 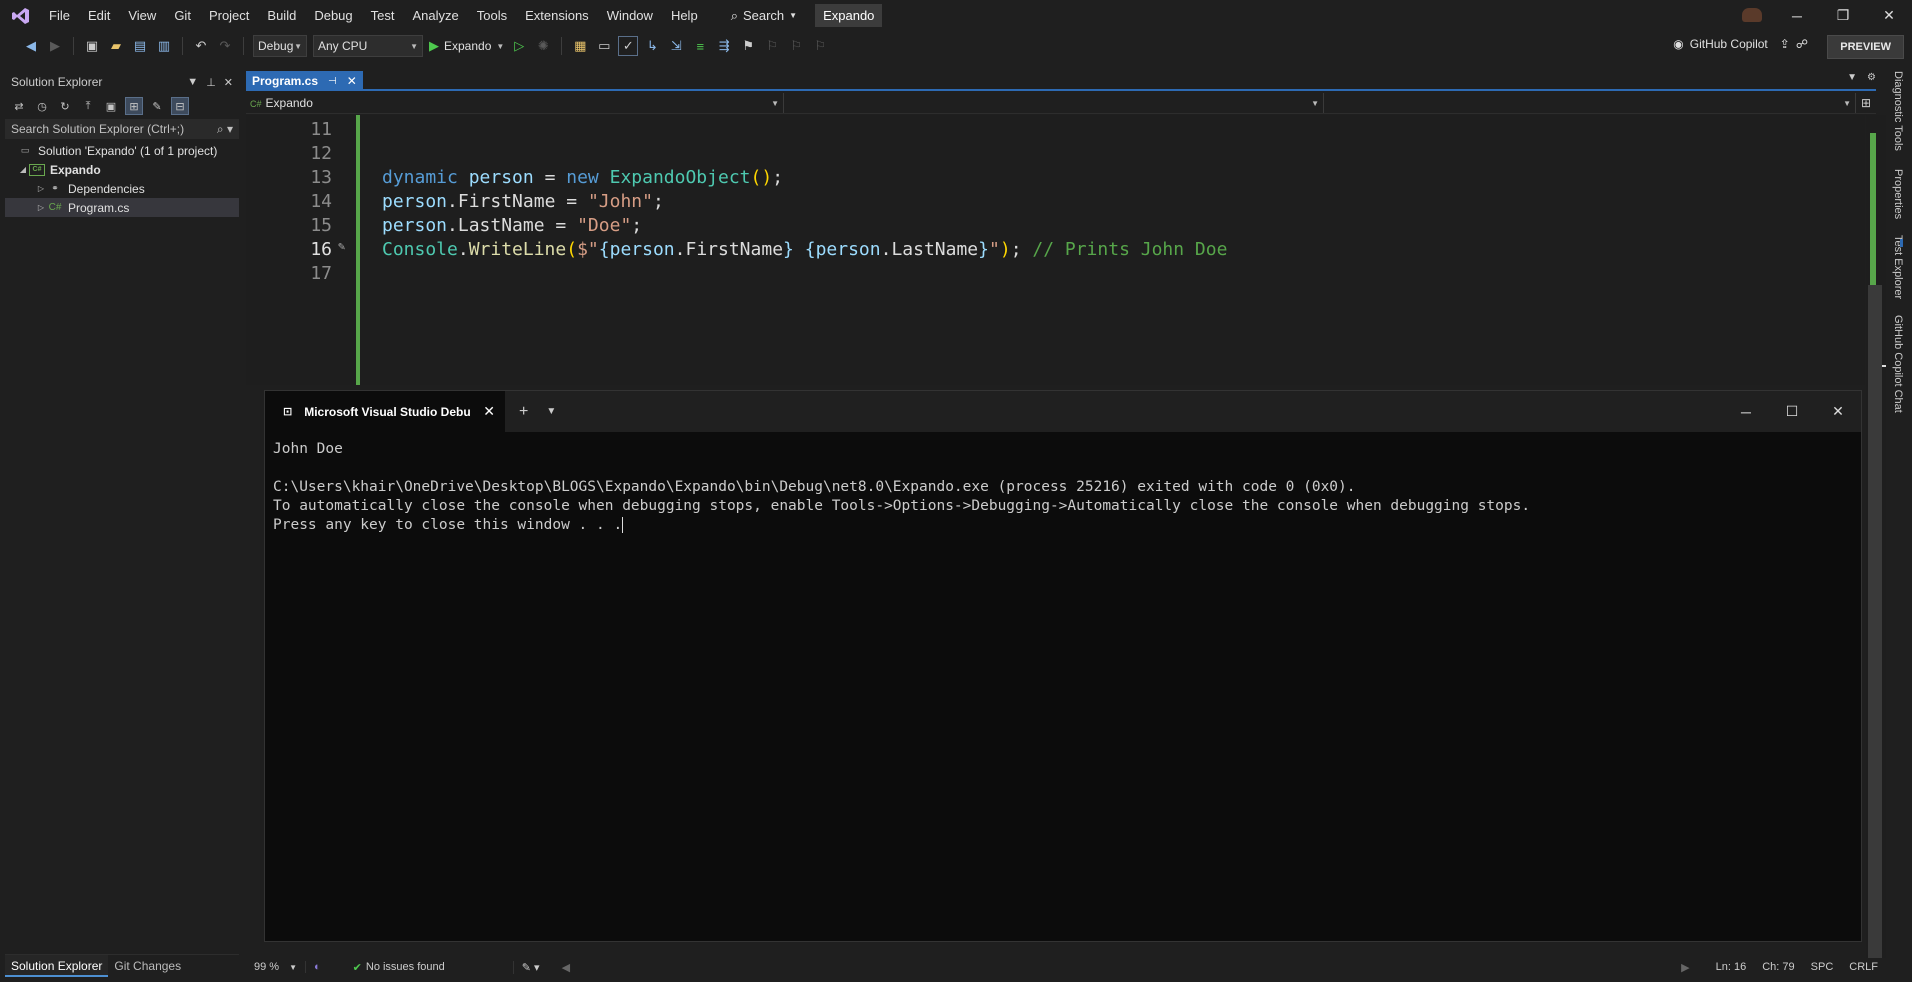 I want to click on pin-icon: ⊥, so click(x=211, y=82).